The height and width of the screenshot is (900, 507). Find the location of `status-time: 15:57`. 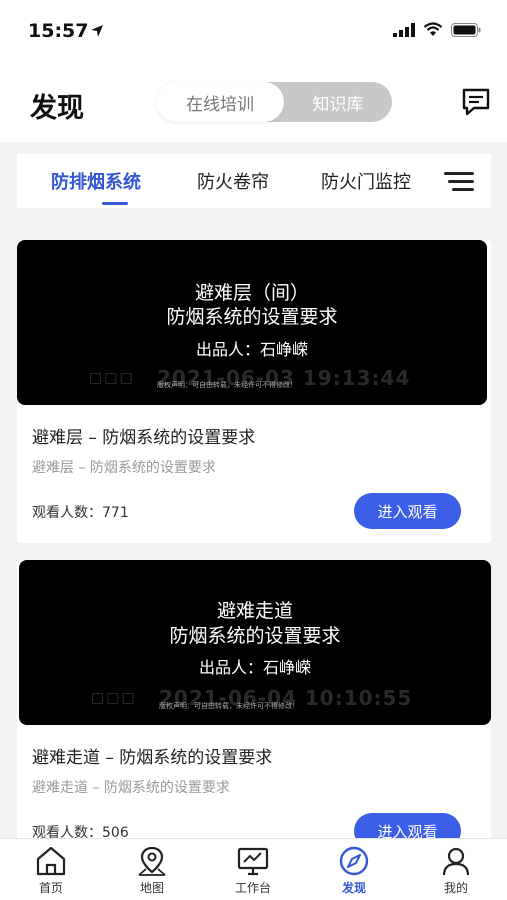

status-time: 15:57 is located at coordinates (58, 31).